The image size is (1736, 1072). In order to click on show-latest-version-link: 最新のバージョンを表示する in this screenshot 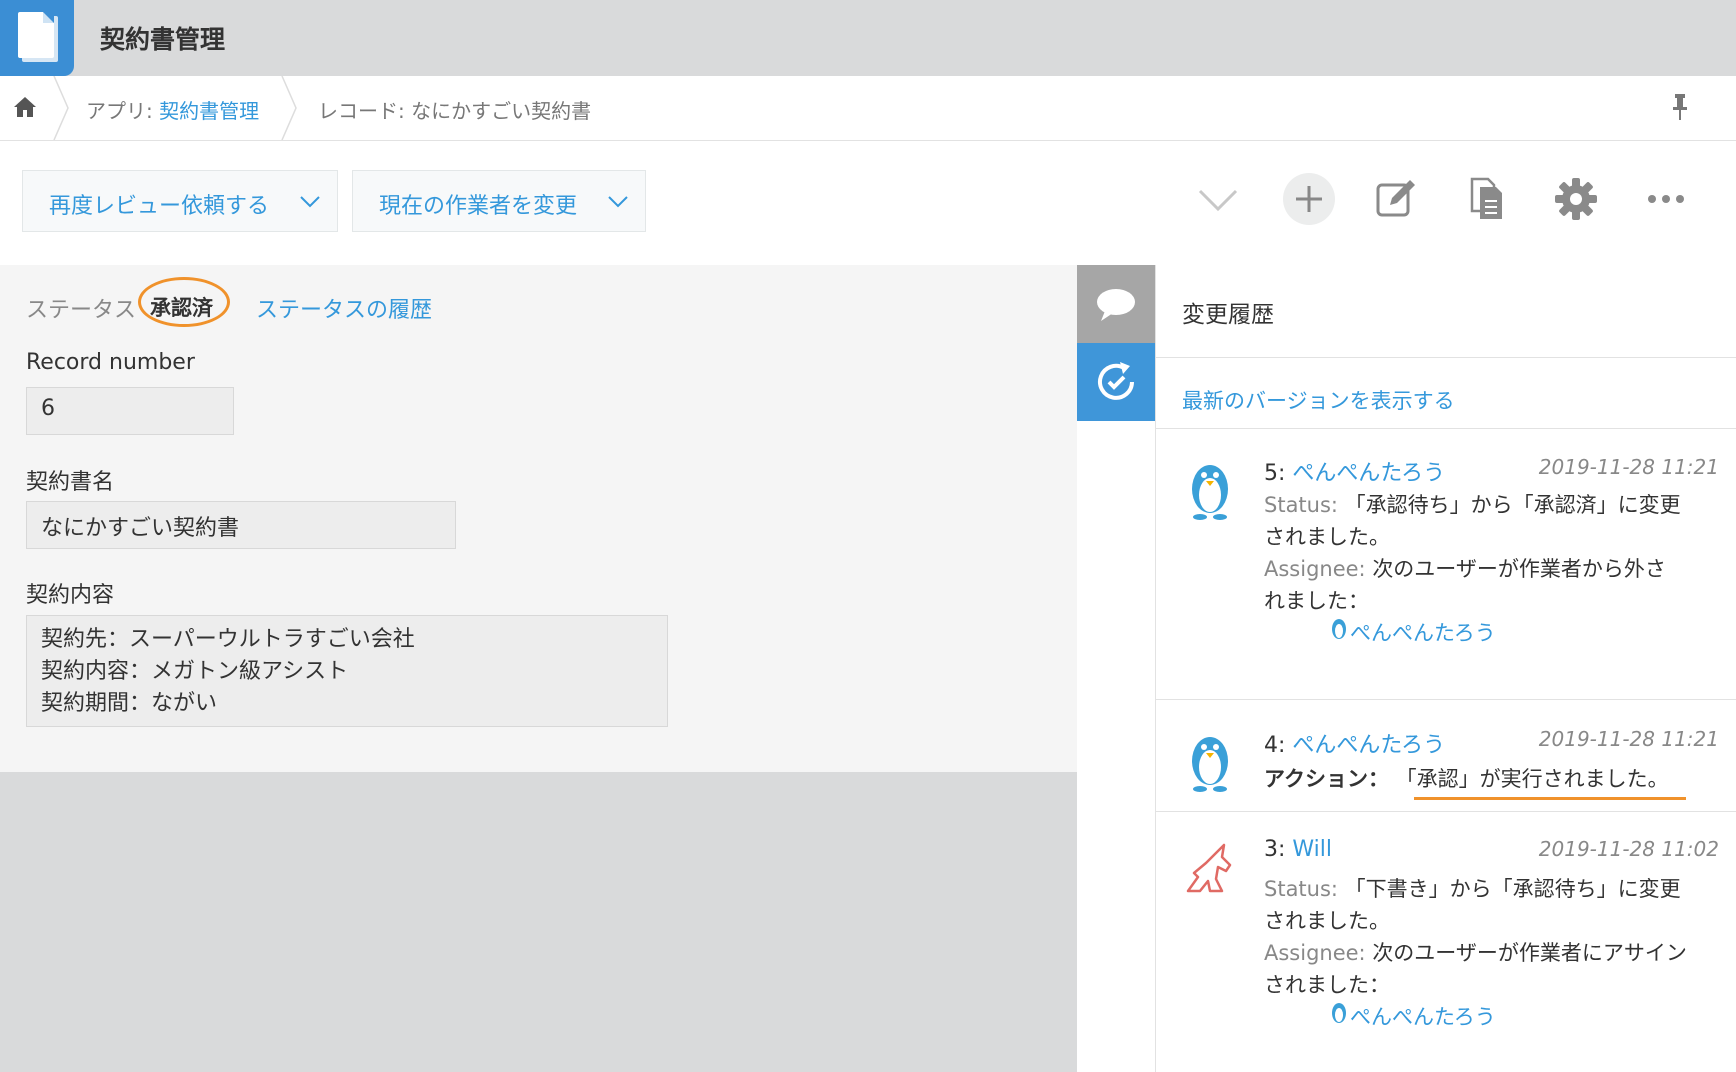, I will do `click(1318, 400)`.